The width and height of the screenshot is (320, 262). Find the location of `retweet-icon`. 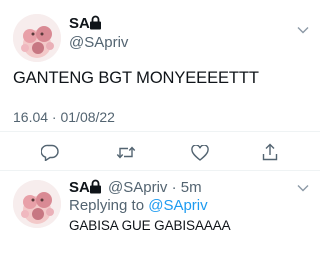

retweet-icon is located at coordinates (126, 152).